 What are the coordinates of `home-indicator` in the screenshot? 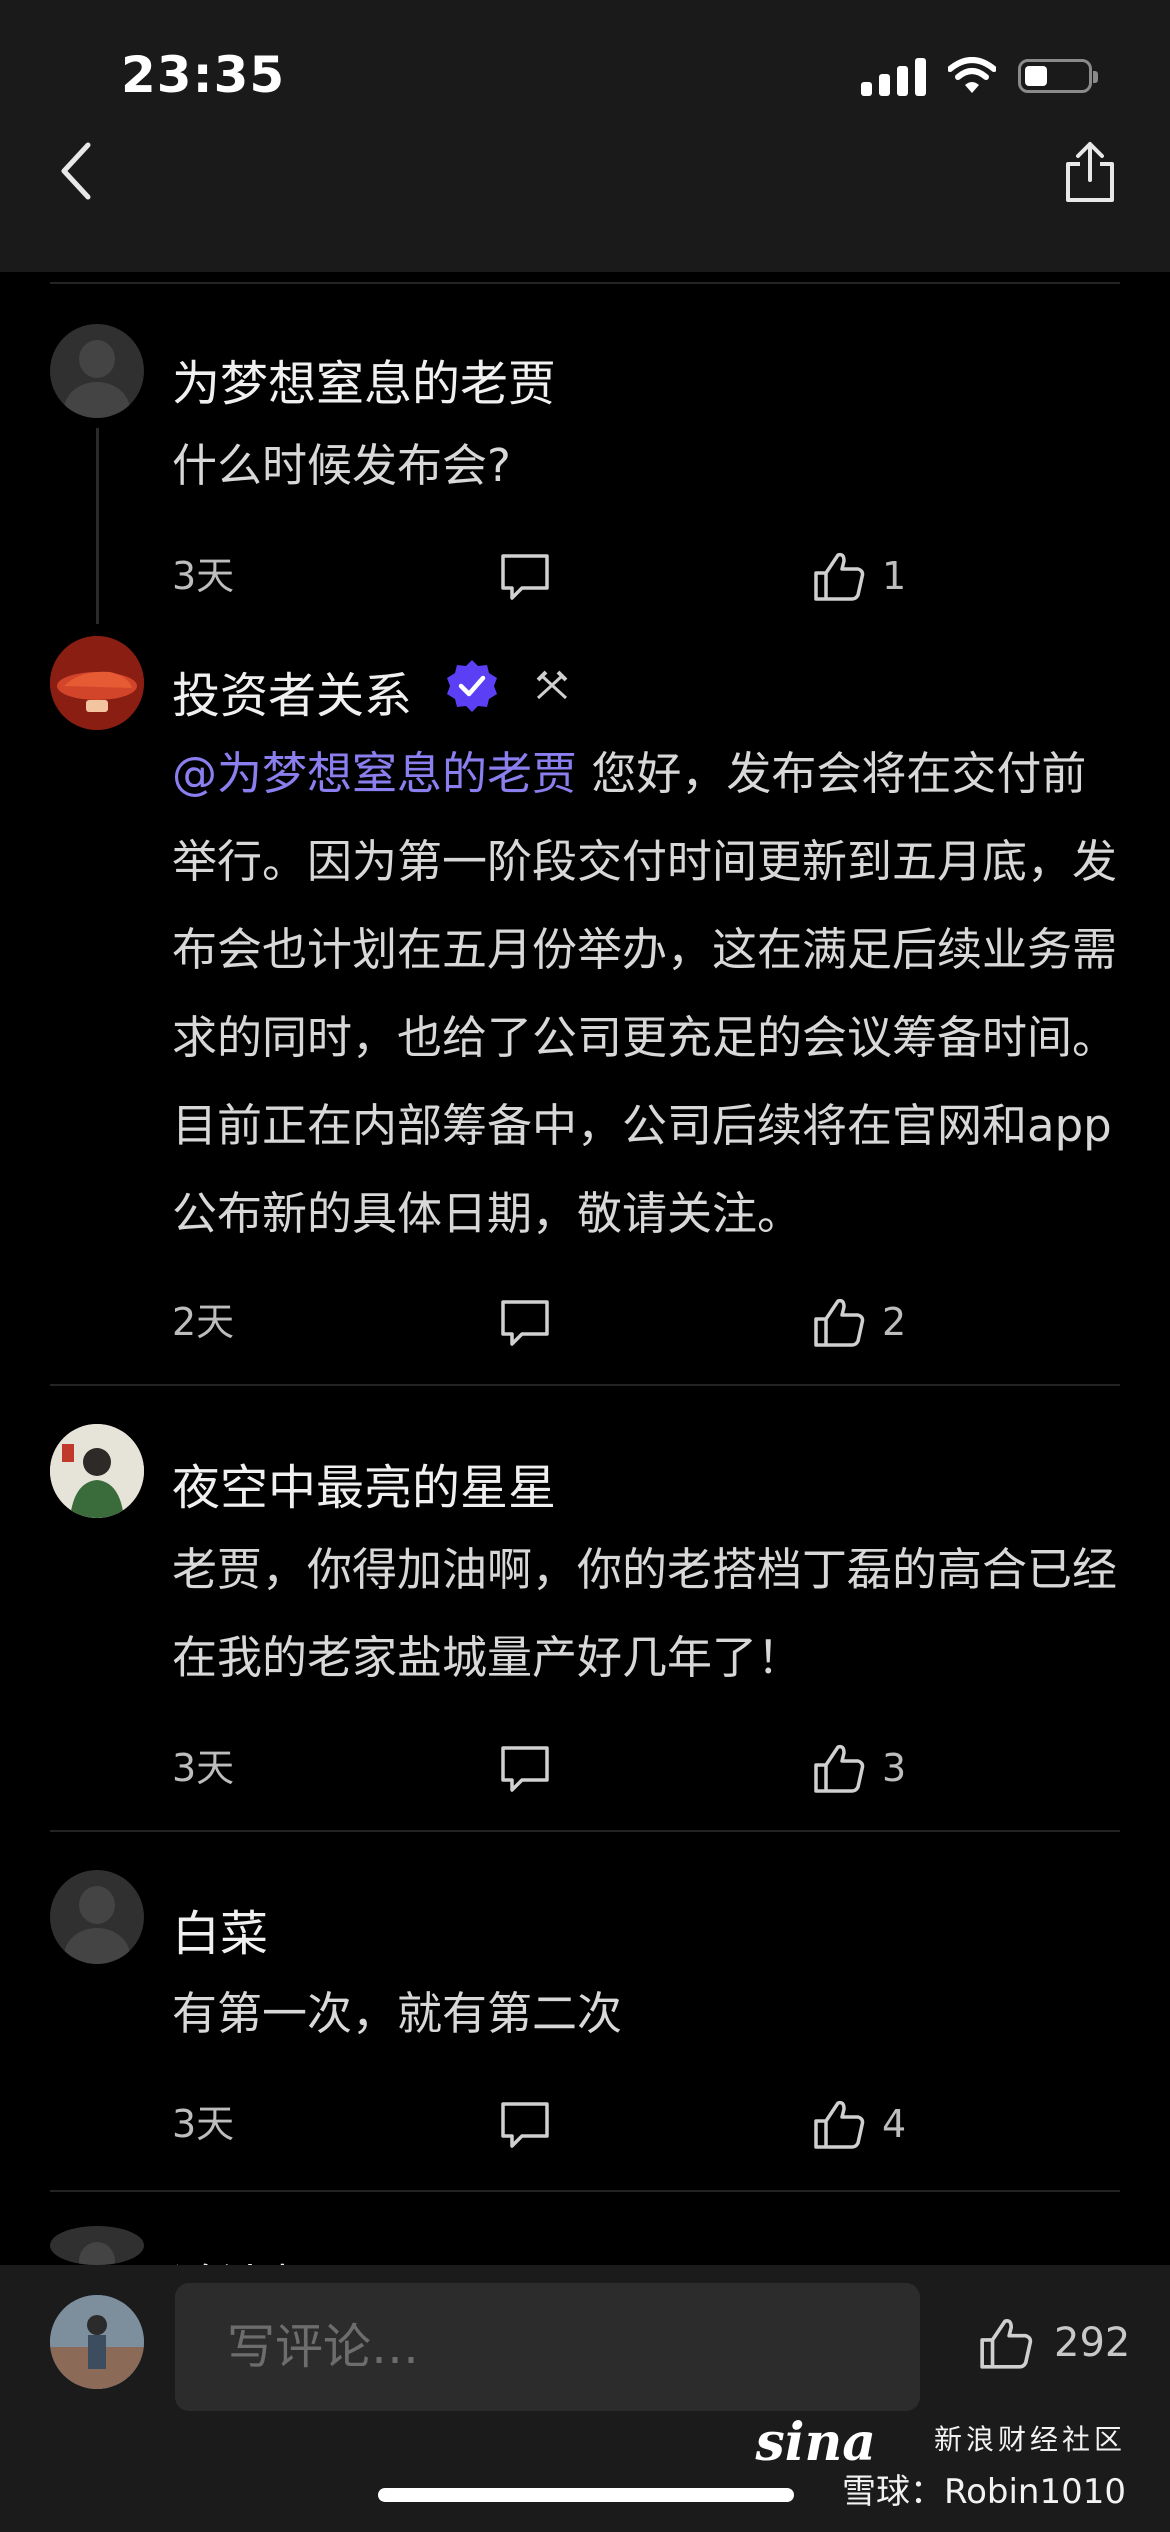 It's located at (586, 2495).